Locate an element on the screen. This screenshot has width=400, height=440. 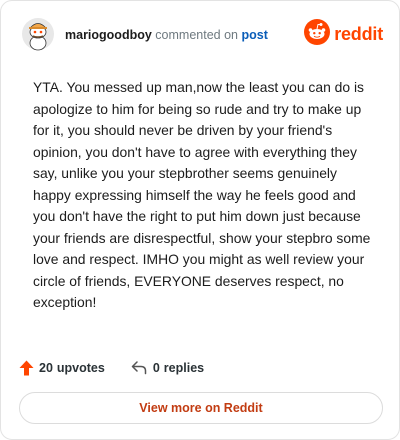
reply-arrow-icon is located at coordinates (139, 368).